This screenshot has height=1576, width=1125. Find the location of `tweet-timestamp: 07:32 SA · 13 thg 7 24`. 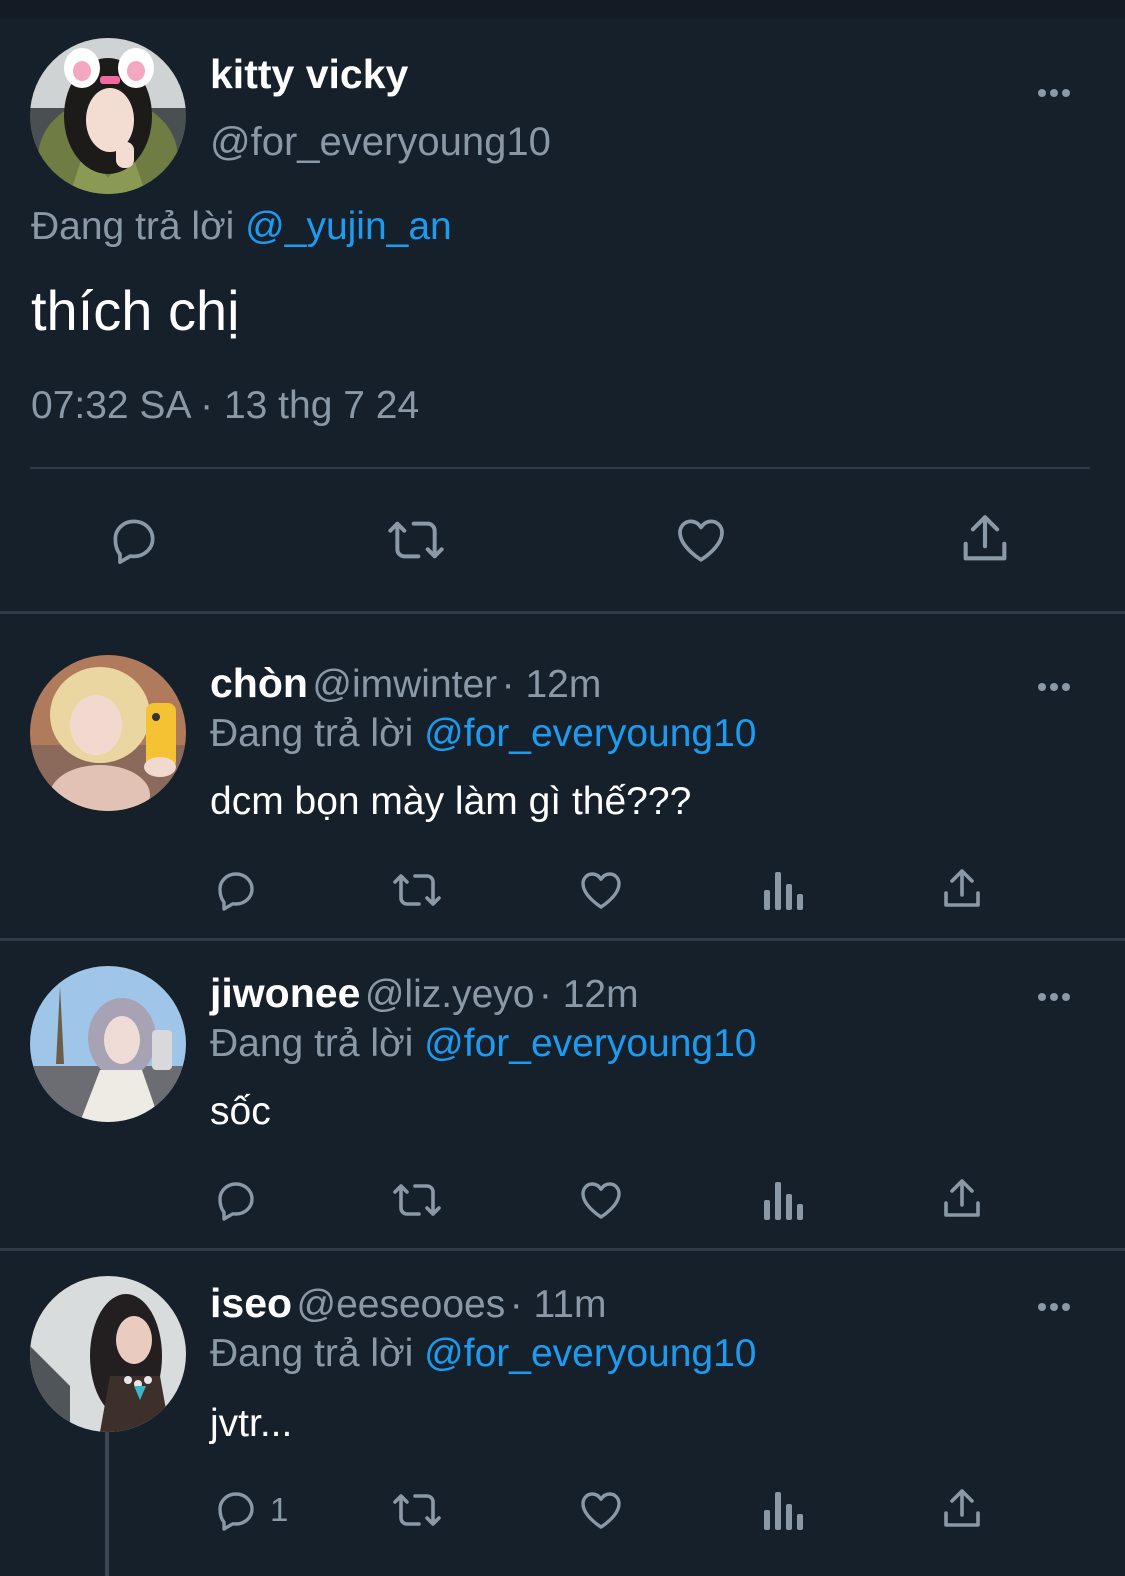

tweet-timestamp: 07:32 SA · 13 thg 7 24 is located at coordinates (225, 405).